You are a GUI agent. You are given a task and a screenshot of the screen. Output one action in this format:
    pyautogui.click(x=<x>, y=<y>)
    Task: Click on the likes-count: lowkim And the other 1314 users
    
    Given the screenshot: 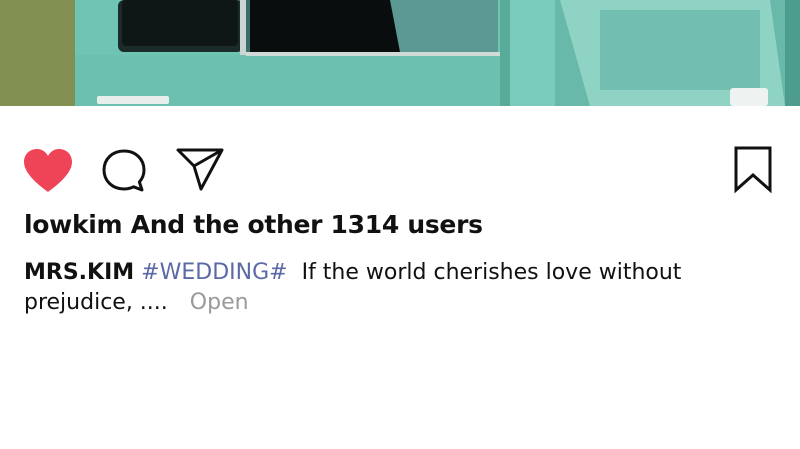 What is the action you would take?
    pyautogui.click(x=253, y=224)
    